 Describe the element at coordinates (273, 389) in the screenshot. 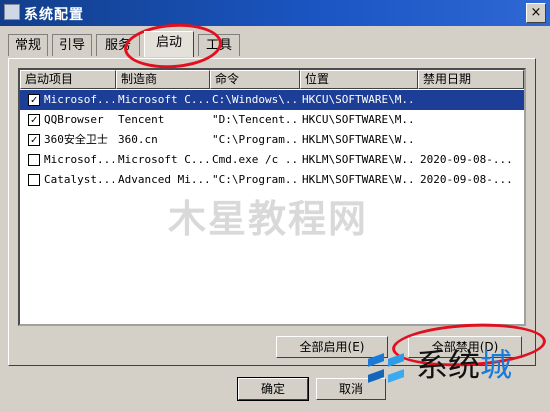

I see `ok-button: 确定` at that location.